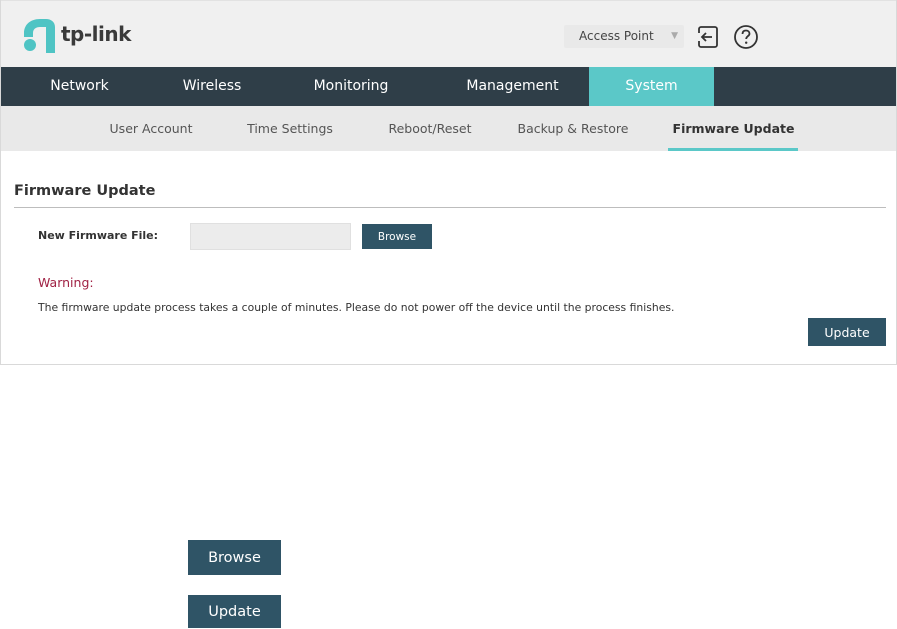 This screenshot has height=629, width=897. Describe the element at coordinates (39, 36) in the screenshot. I see `tp-link-logo-icon` at that location.